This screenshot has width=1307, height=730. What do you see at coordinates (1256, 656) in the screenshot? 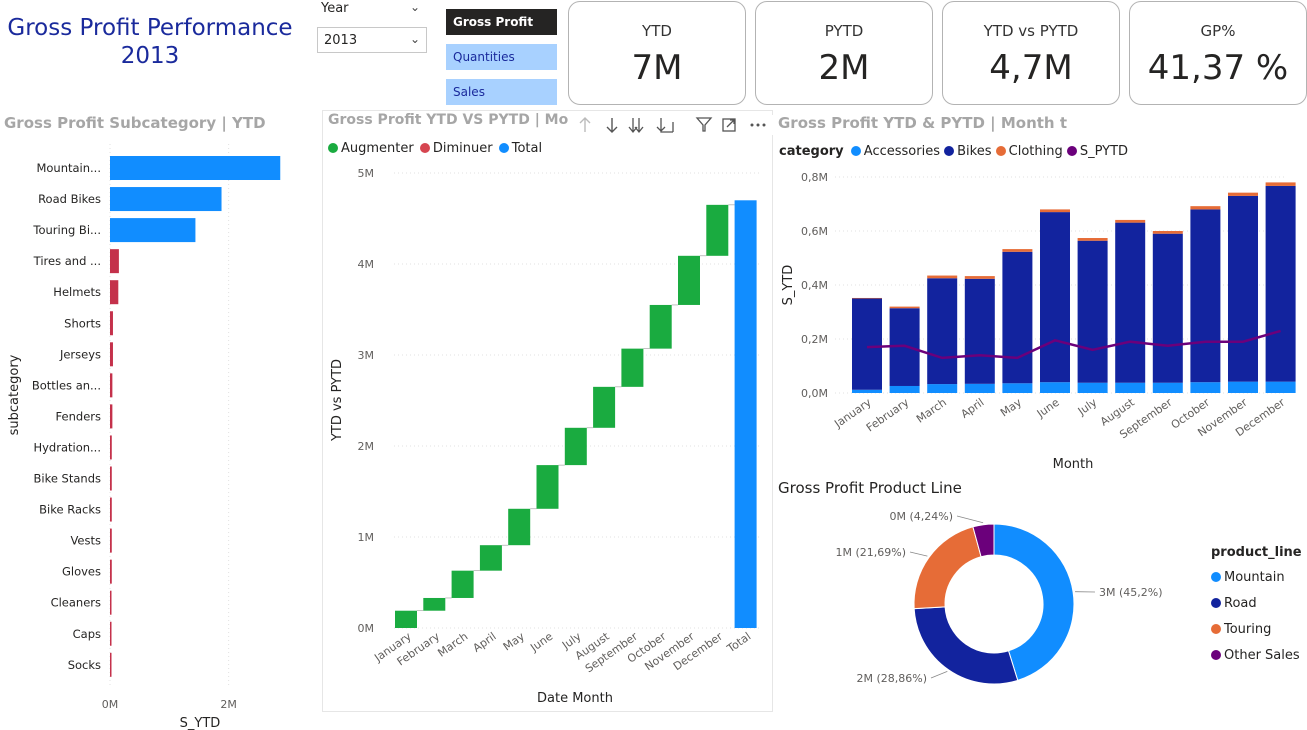
I see `legend-item-other-sales: Other Sales` at bounding box center [1256, 656].